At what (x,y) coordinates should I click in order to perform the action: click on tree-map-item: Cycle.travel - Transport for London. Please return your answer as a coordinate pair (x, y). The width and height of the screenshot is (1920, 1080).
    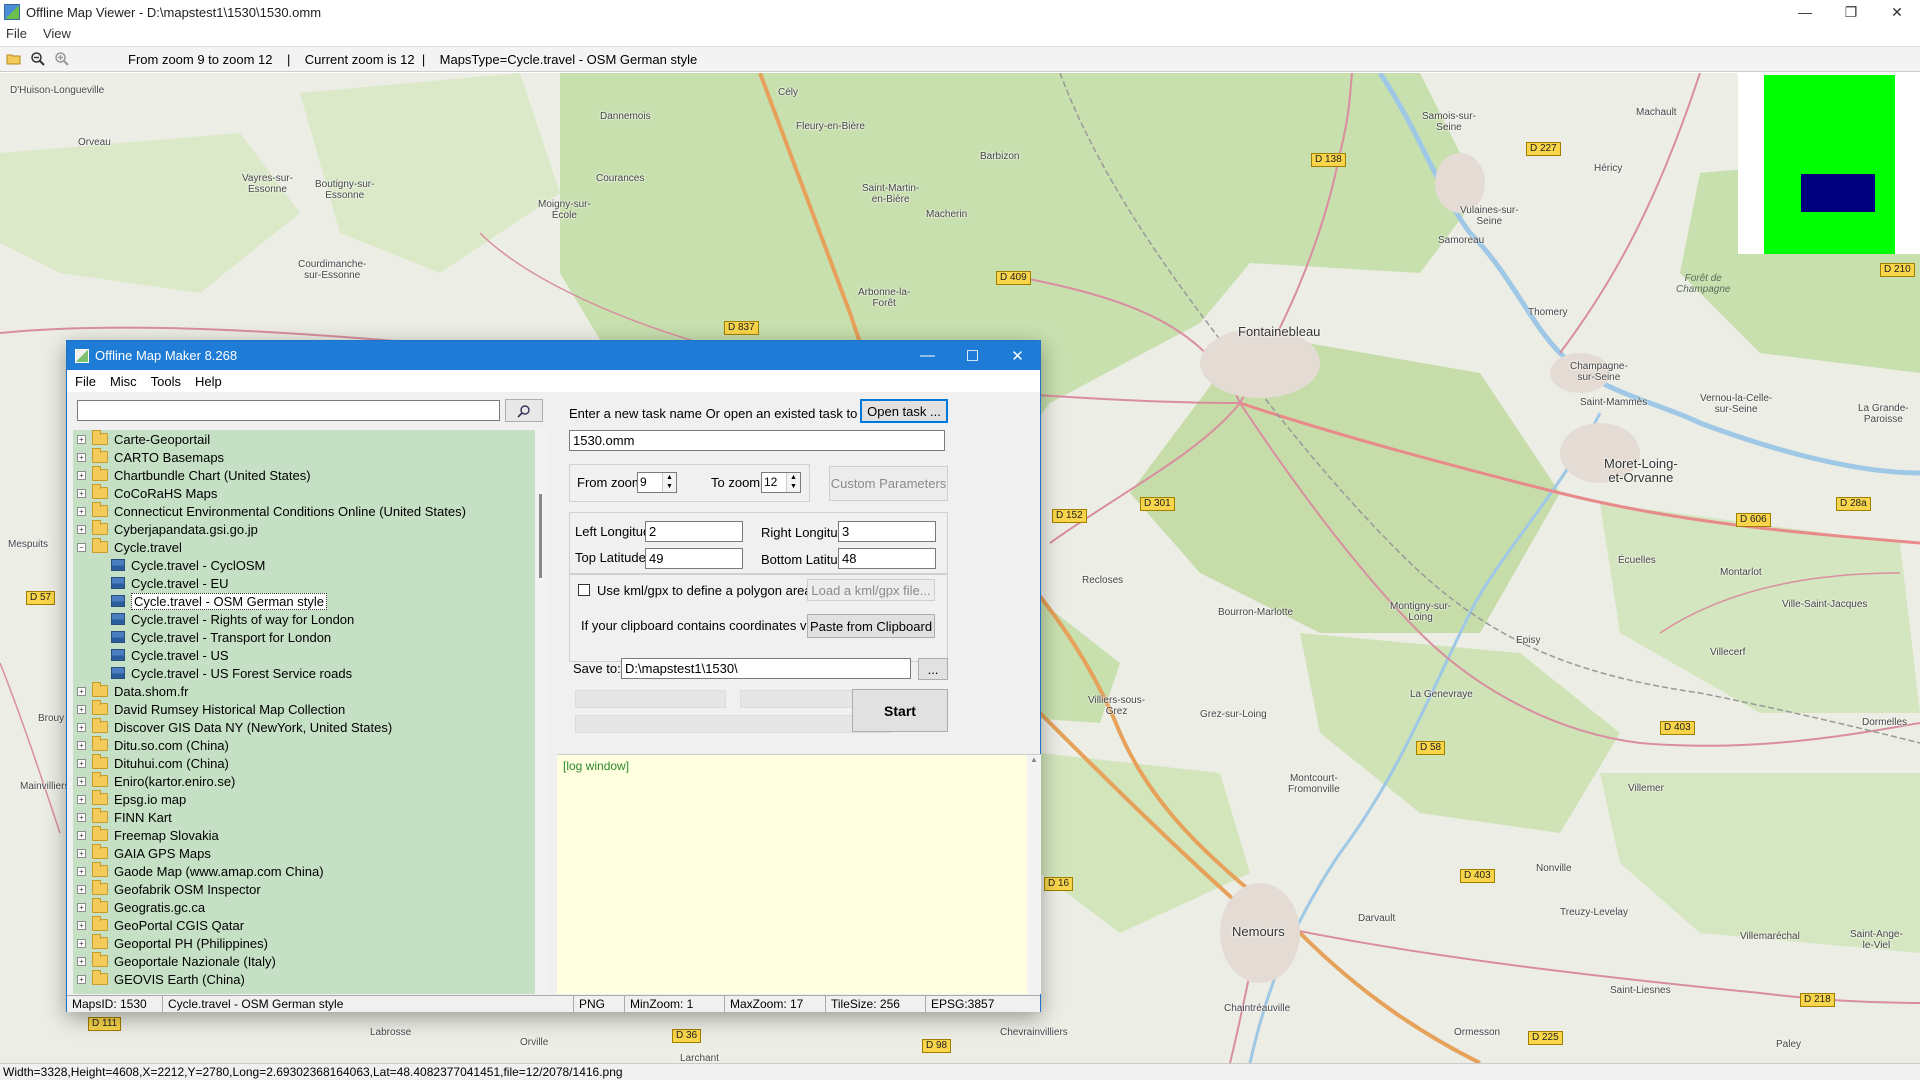
    Looking at the image, I should click on (304, 637).